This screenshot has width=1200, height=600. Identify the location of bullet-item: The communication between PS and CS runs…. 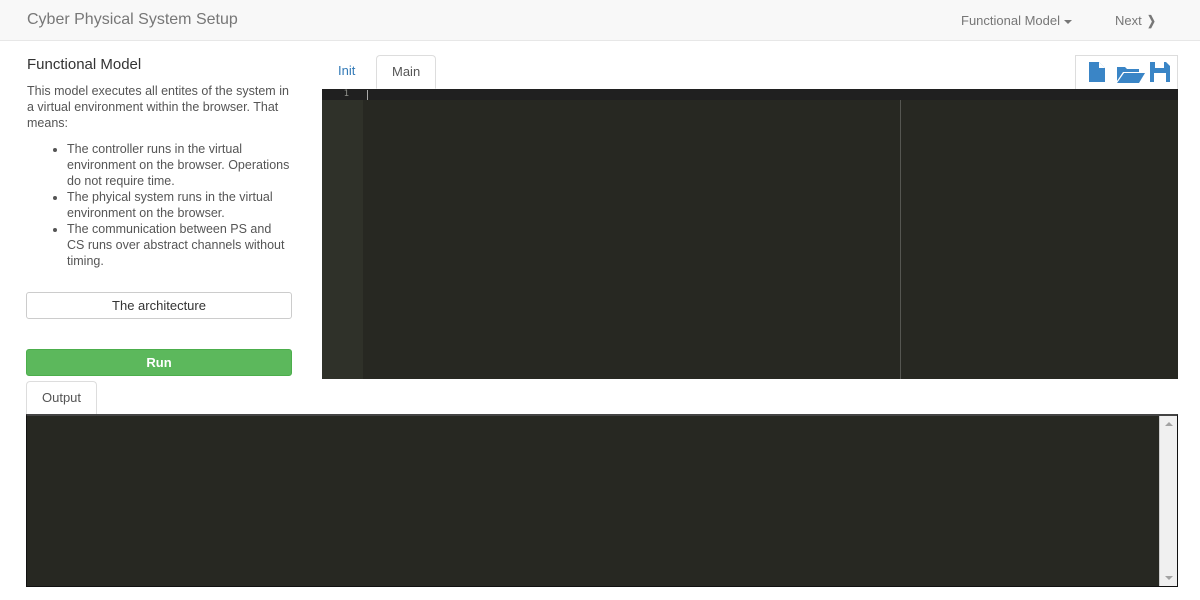
(179, 245).